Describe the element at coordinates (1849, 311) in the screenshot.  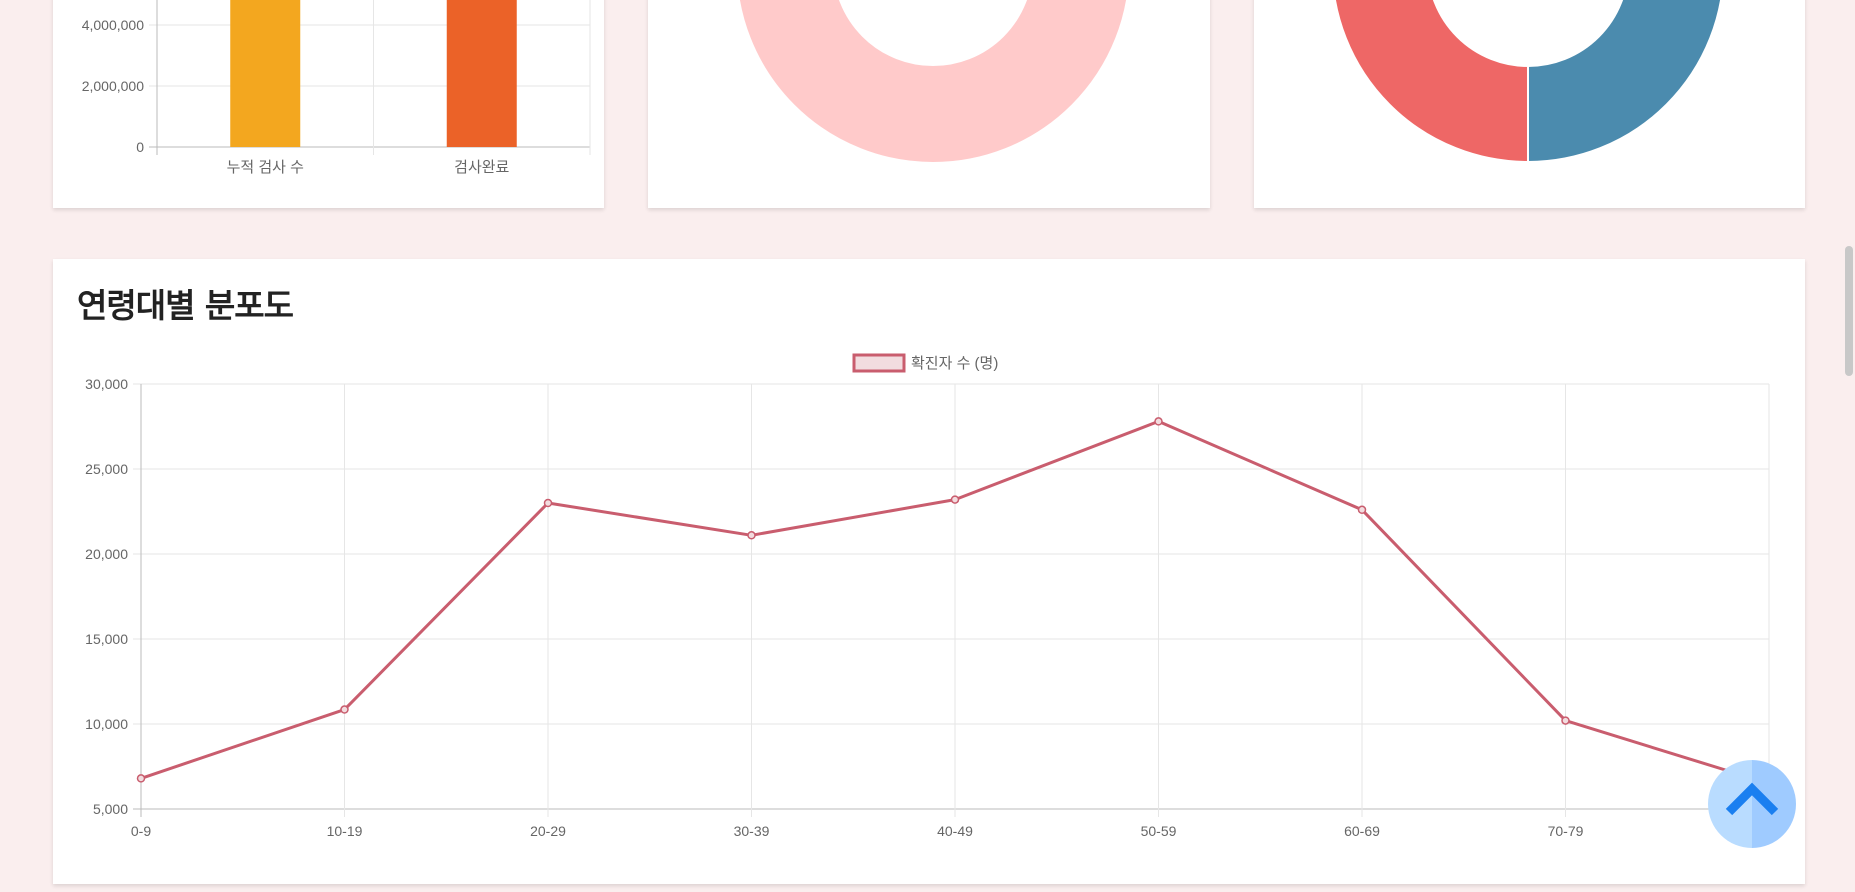
I see `scrollbar-thumb` at that location.